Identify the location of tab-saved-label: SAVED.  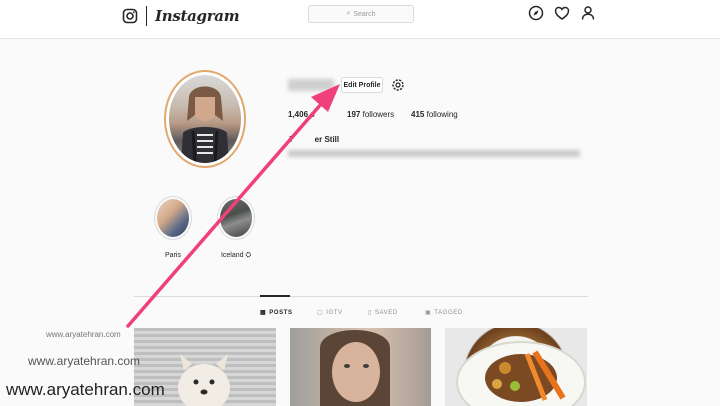
(386, 312).